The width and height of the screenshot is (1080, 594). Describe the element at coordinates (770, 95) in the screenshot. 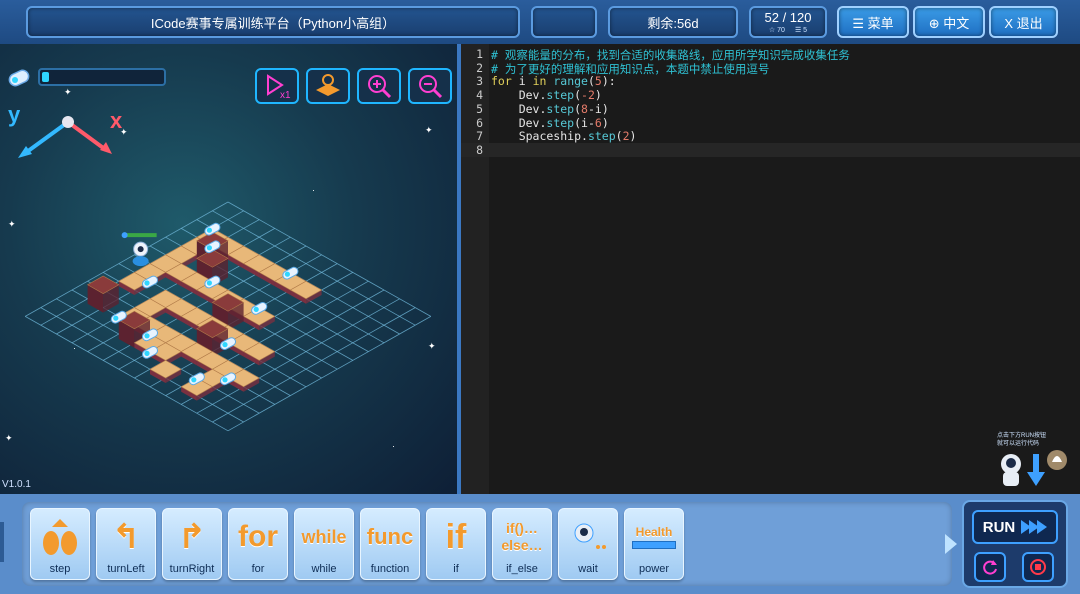

I see `code-line: 4 Dev.step(-2)` at that location.